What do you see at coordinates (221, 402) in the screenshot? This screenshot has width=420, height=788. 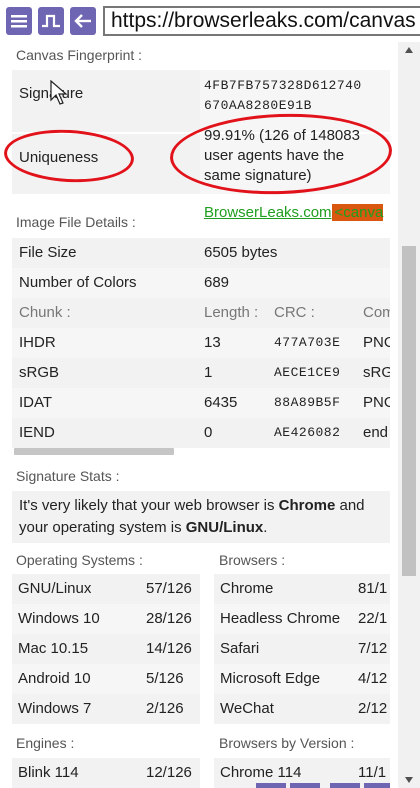 I see `chunk-length: 6435` at bounding box center [221, 402].